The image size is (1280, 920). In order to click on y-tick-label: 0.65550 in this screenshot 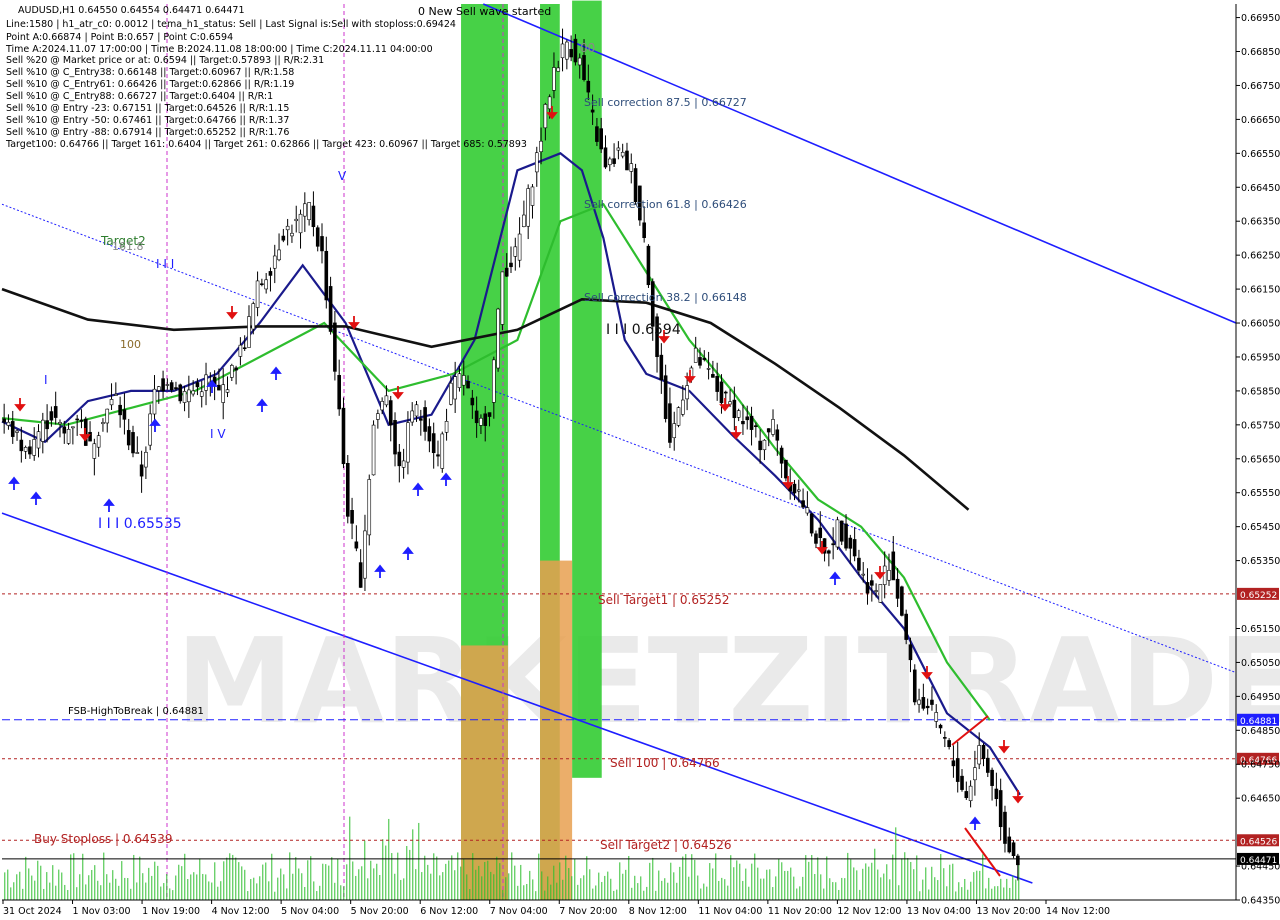, I will do `click(1260, 493)`.